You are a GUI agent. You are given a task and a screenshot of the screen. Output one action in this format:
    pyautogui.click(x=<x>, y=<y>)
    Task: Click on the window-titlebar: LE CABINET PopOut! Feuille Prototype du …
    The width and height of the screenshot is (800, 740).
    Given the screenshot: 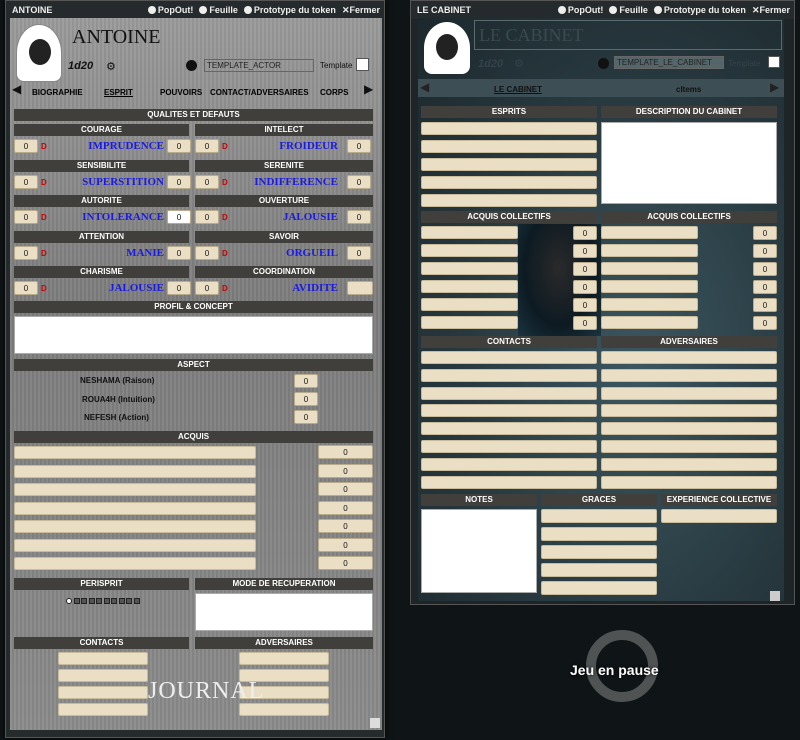 What is the action you would take?
    pyautogui.click(x=602, y=10)
    